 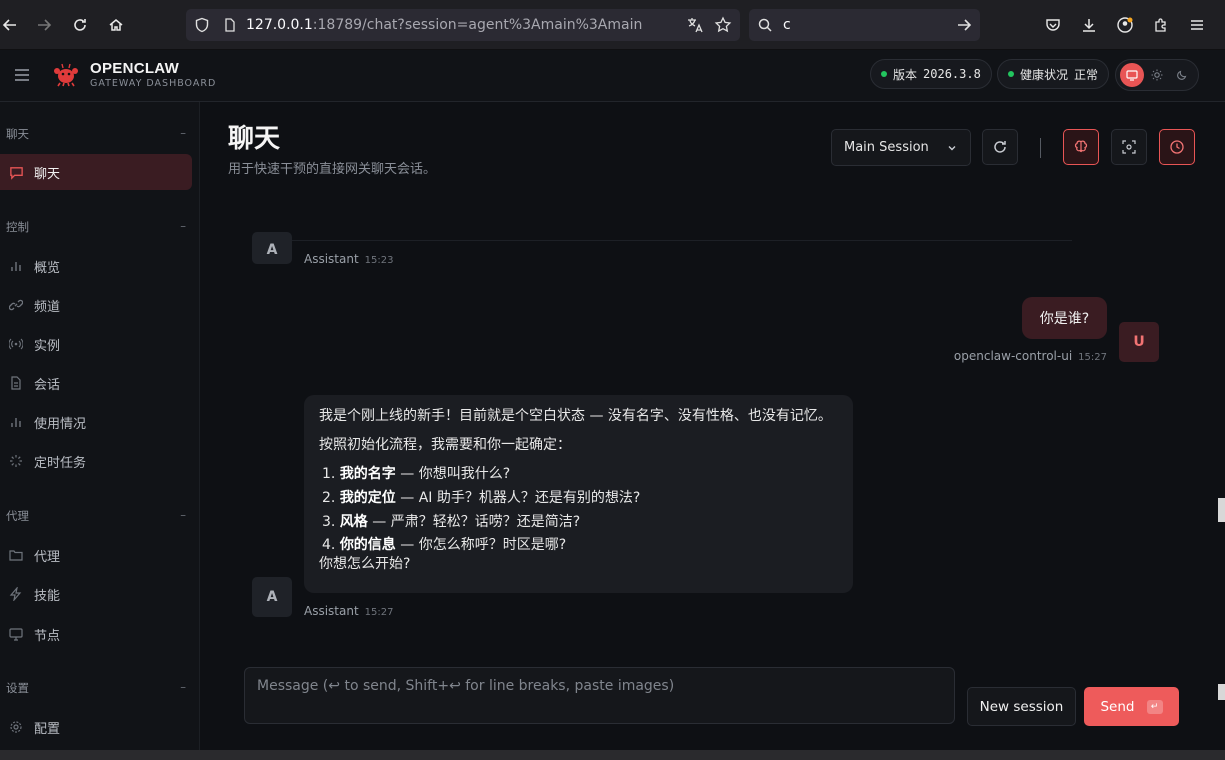 What do you see at coordinates (230, 25) in the screenshot?
I see `page-icon` at bounding box center [230, 25].